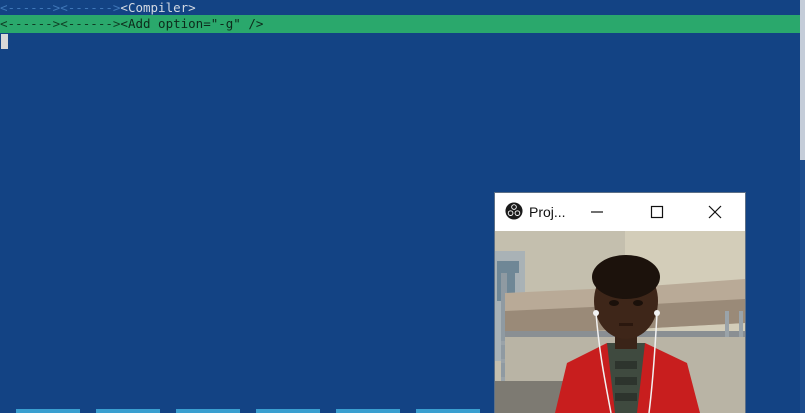  I want to click on obs-logo-icon, so click(514, 211).